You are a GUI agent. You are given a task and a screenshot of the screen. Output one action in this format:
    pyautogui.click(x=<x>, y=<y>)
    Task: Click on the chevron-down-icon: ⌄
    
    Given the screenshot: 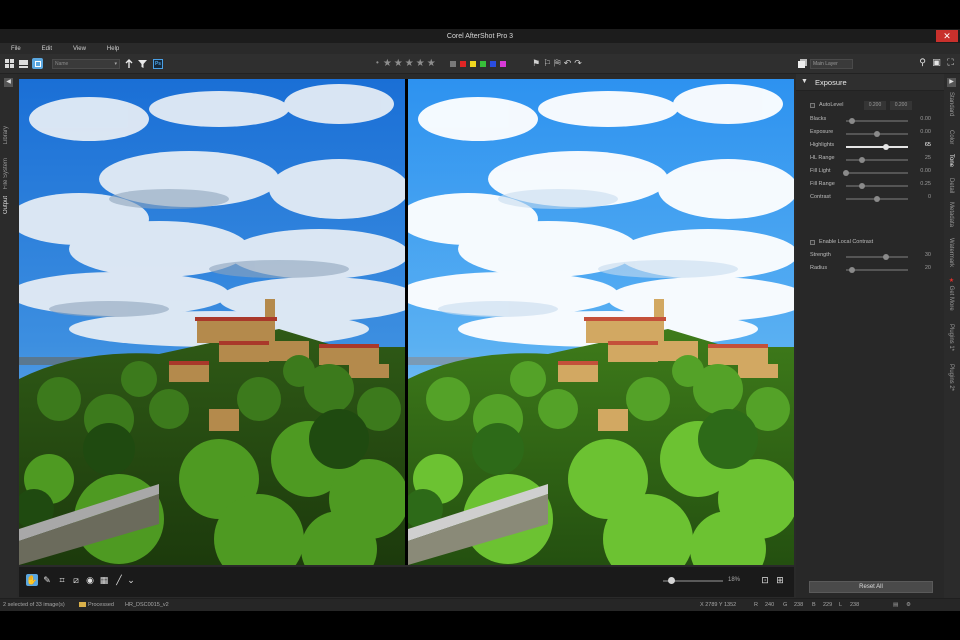 What is the action you would take?
    pyautogui.click(x=131, y=580)
    